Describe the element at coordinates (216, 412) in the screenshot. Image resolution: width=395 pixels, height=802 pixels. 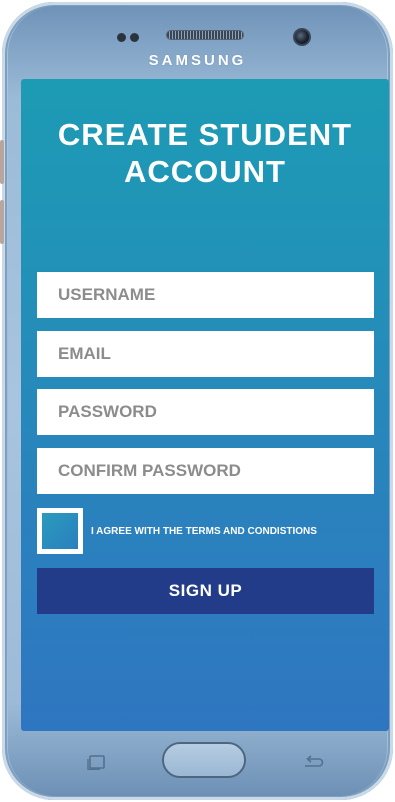
I see `password-input` at that location.